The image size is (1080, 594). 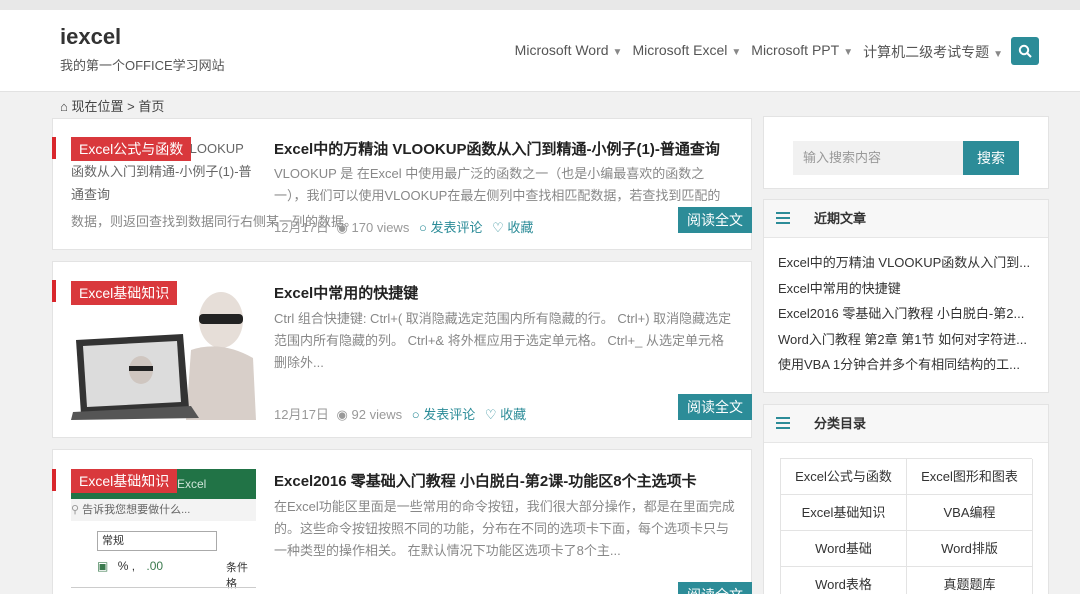 What do you see at coordinates (844, 549) in the screenshot?
I see `category-link: Word基础` at bounding box center [844, 549].